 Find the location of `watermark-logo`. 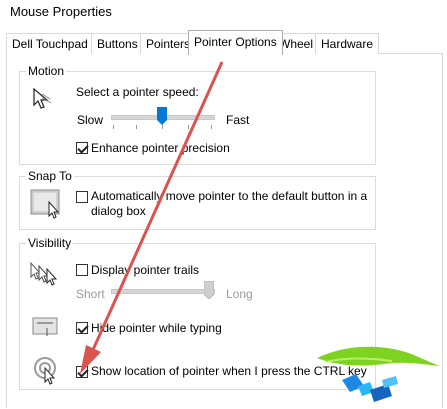

watermark-logo is located at coordinates (378, 371).